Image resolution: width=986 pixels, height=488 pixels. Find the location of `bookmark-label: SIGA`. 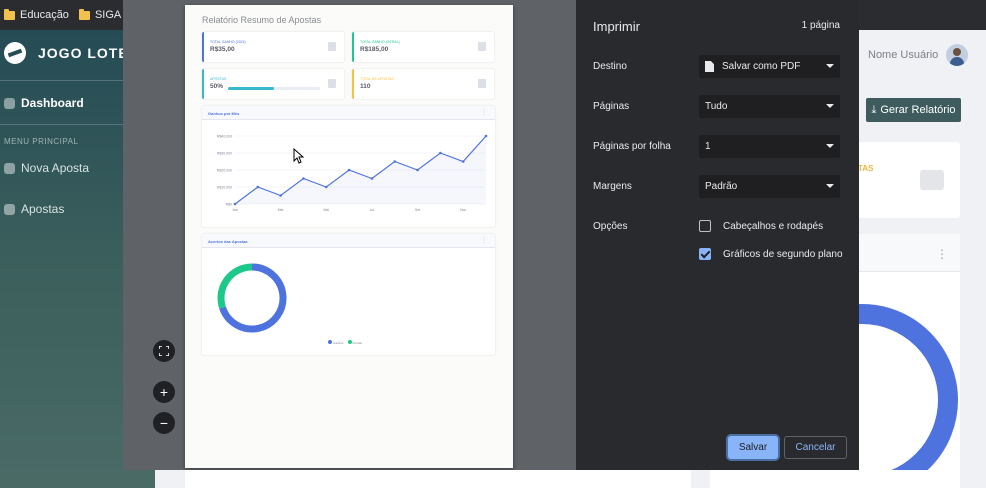

bookmark-label: SIGA is located at coordinates (108, 15).